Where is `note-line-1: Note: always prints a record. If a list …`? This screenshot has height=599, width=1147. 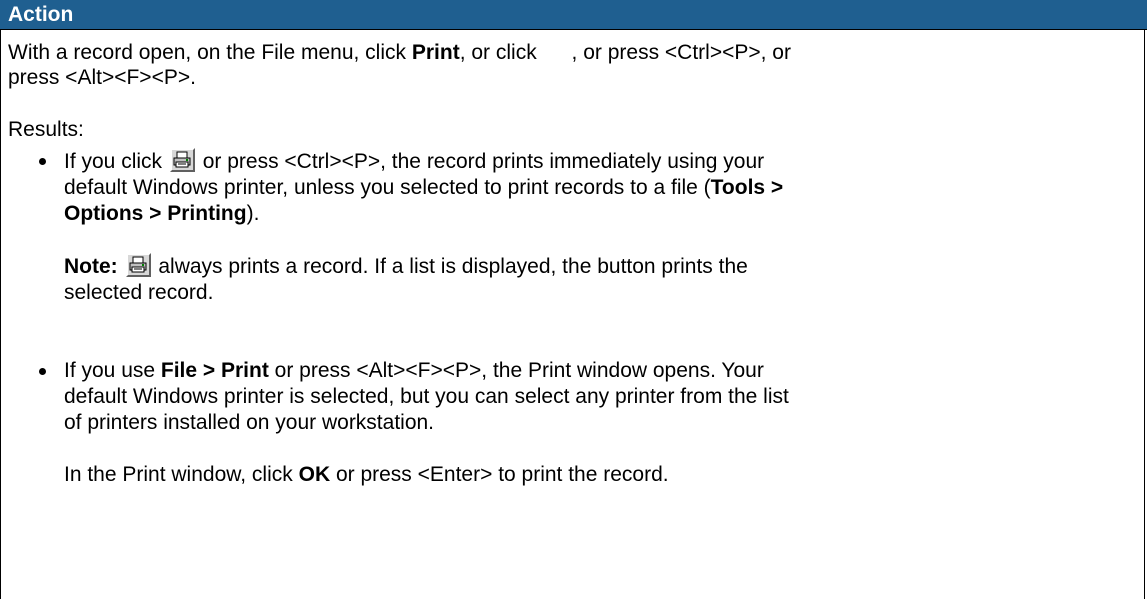 note-line-1: Note: always prints a record. If a list … is located at coordinates (406, 265).